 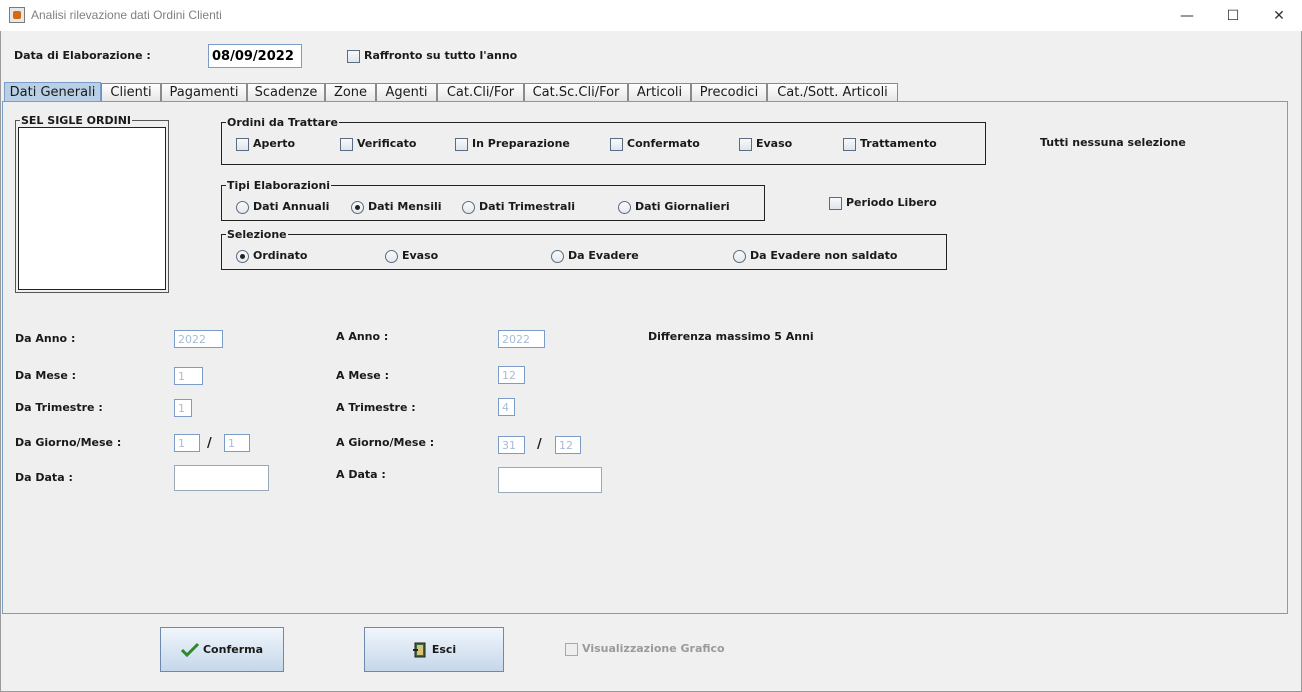 I want to click on evaso-radio, so click(x=391, y=256).